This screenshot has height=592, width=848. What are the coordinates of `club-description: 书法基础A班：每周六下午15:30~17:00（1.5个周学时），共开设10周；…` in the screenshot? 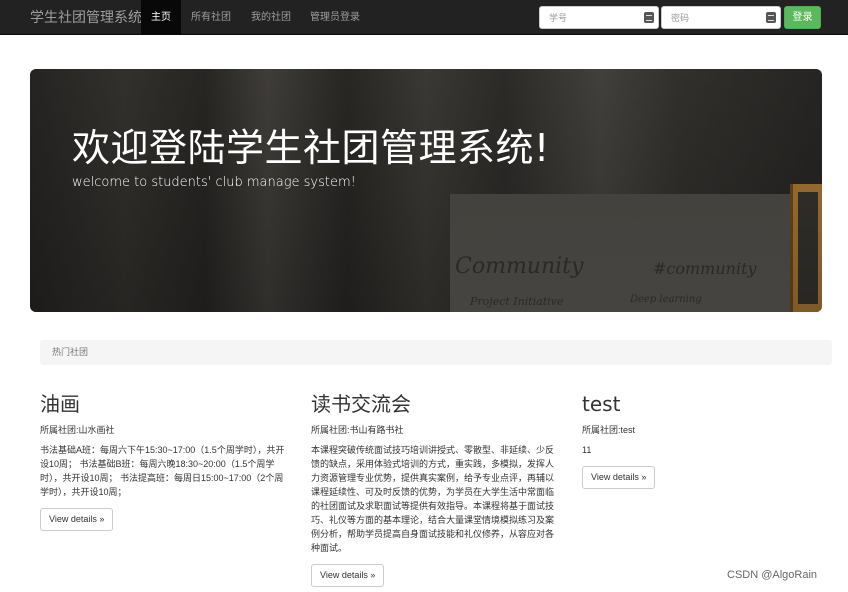 It's located at (162, 471).